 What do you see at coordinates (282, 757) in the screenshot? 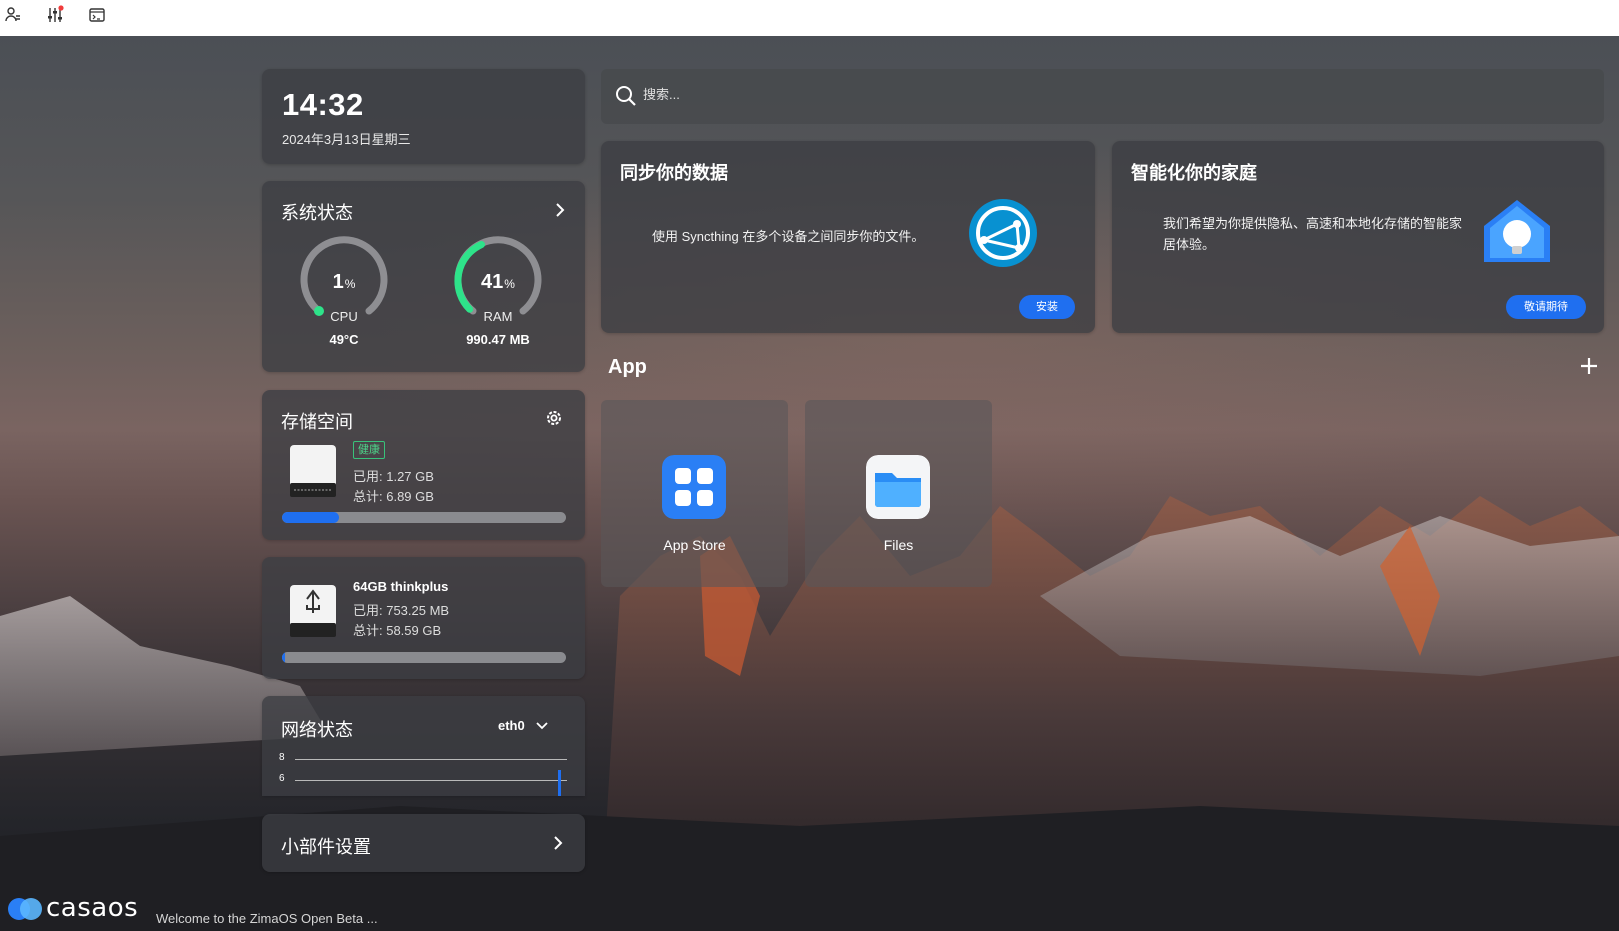
I see `net-y-tick: 8` at bounding box center [282, 757].